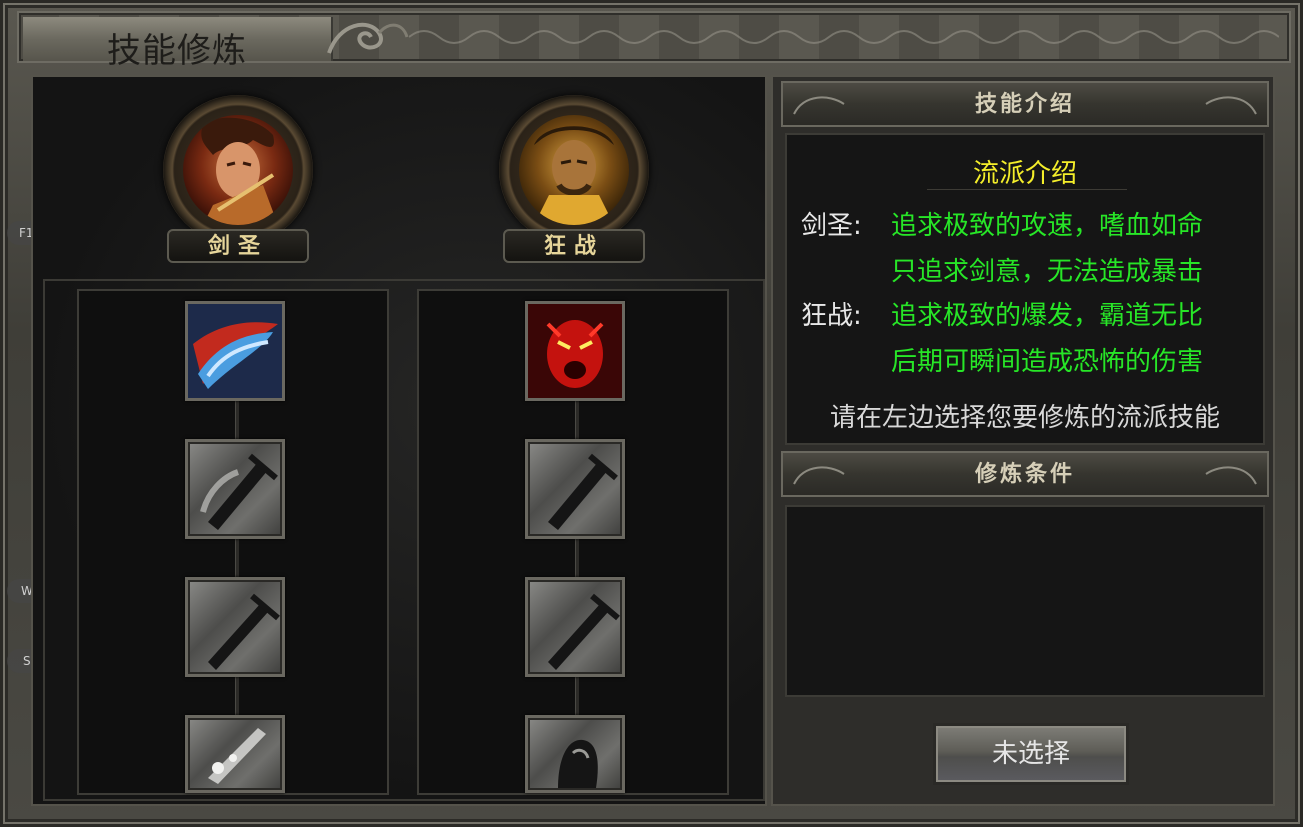  What do you see at coordinates (235, 351) in the screenshot?
I see `blue-blade-slash-icon` at bounding box center [235, 351].